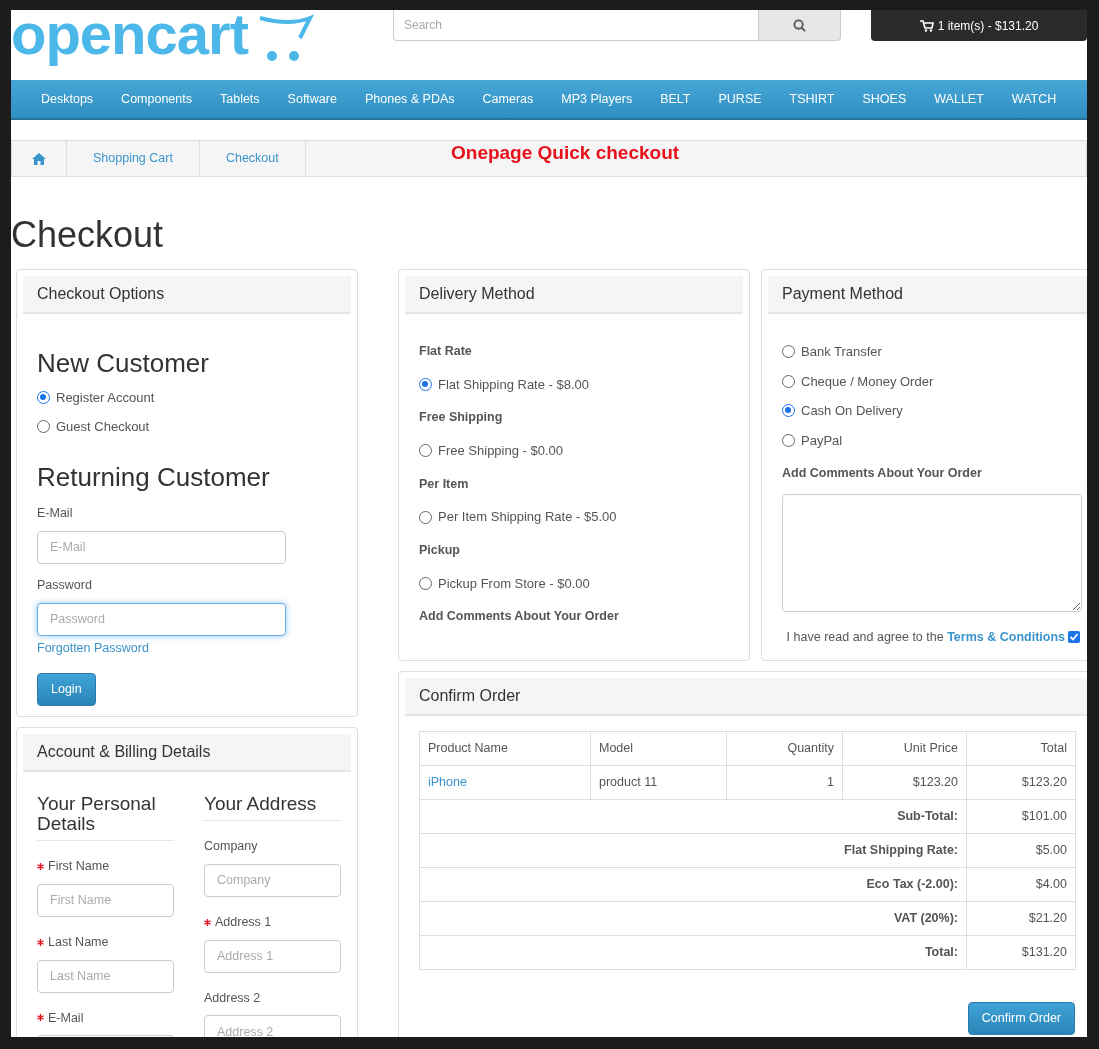 This screenshot has width=1099, height=1049. What do you see at coordinates (187, 648) in the screenshot?
I see `forgotten-password-link: Forgotten Password` at bounding box center [187, 648].